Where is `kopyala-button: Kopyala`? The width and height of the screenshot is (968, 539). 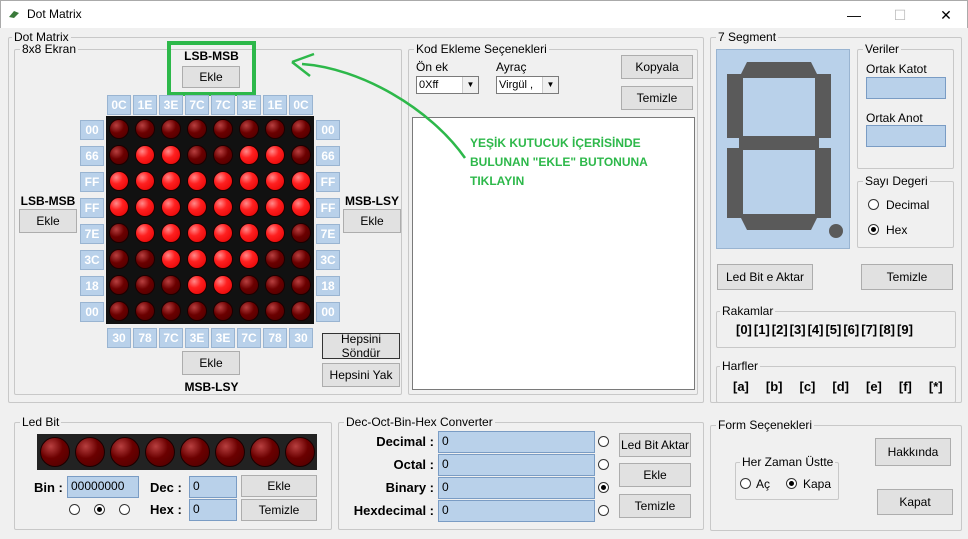 kopyala-button: Kopyala is located at coordinates (657, 67).